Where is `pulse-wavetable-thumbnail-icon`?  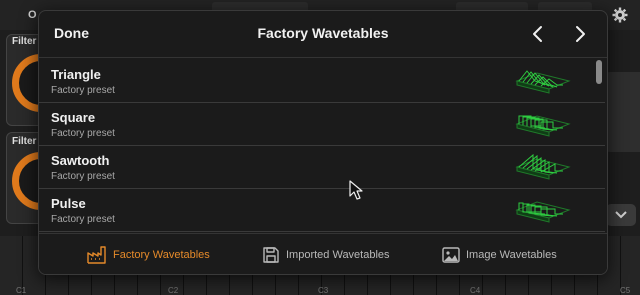 pulse-wavetable-thumbnail-icon is located at coordinates (543, 212).